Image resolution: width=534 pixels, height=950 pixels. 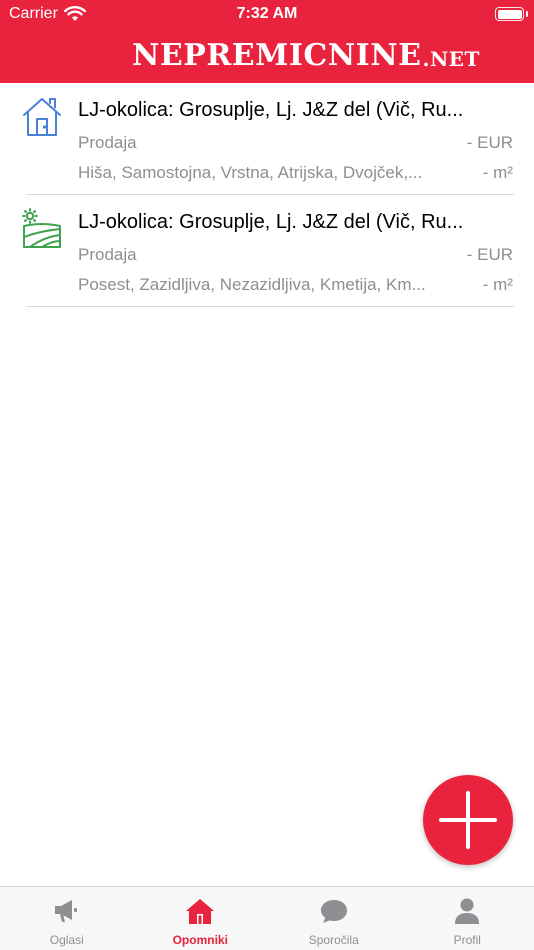 What do you see at coordinates (66, 940) in the screenshot?
I see `tab-label: Oglasi` at bounding box center [66, 940].